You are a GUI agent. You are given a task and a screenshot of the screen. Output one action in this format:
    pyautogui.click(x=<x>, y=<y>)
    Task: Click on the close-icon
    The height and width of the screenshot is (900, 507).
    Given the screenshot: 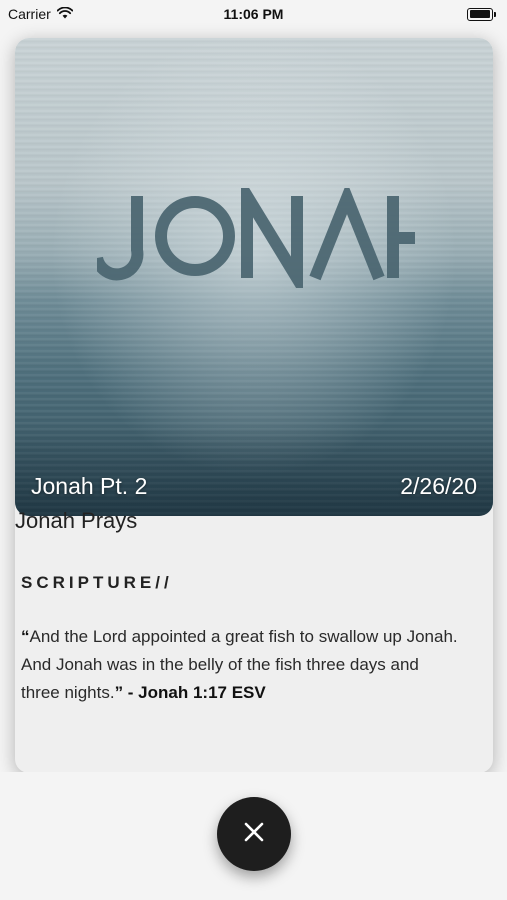 What is the action you would take?
    pyautogui.click(x=254, y=834)
    